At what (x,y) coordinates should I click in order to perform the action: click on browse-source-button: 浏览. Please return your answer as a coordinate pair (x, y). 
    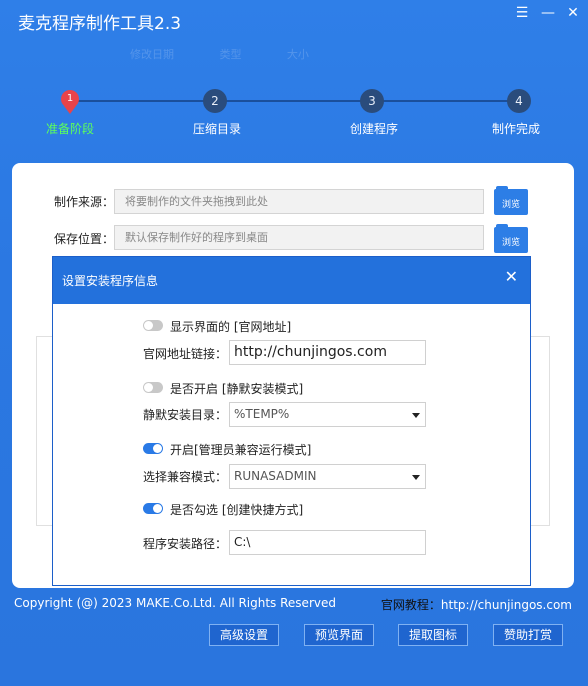
    Looking at the image, I should click on (511, 200).